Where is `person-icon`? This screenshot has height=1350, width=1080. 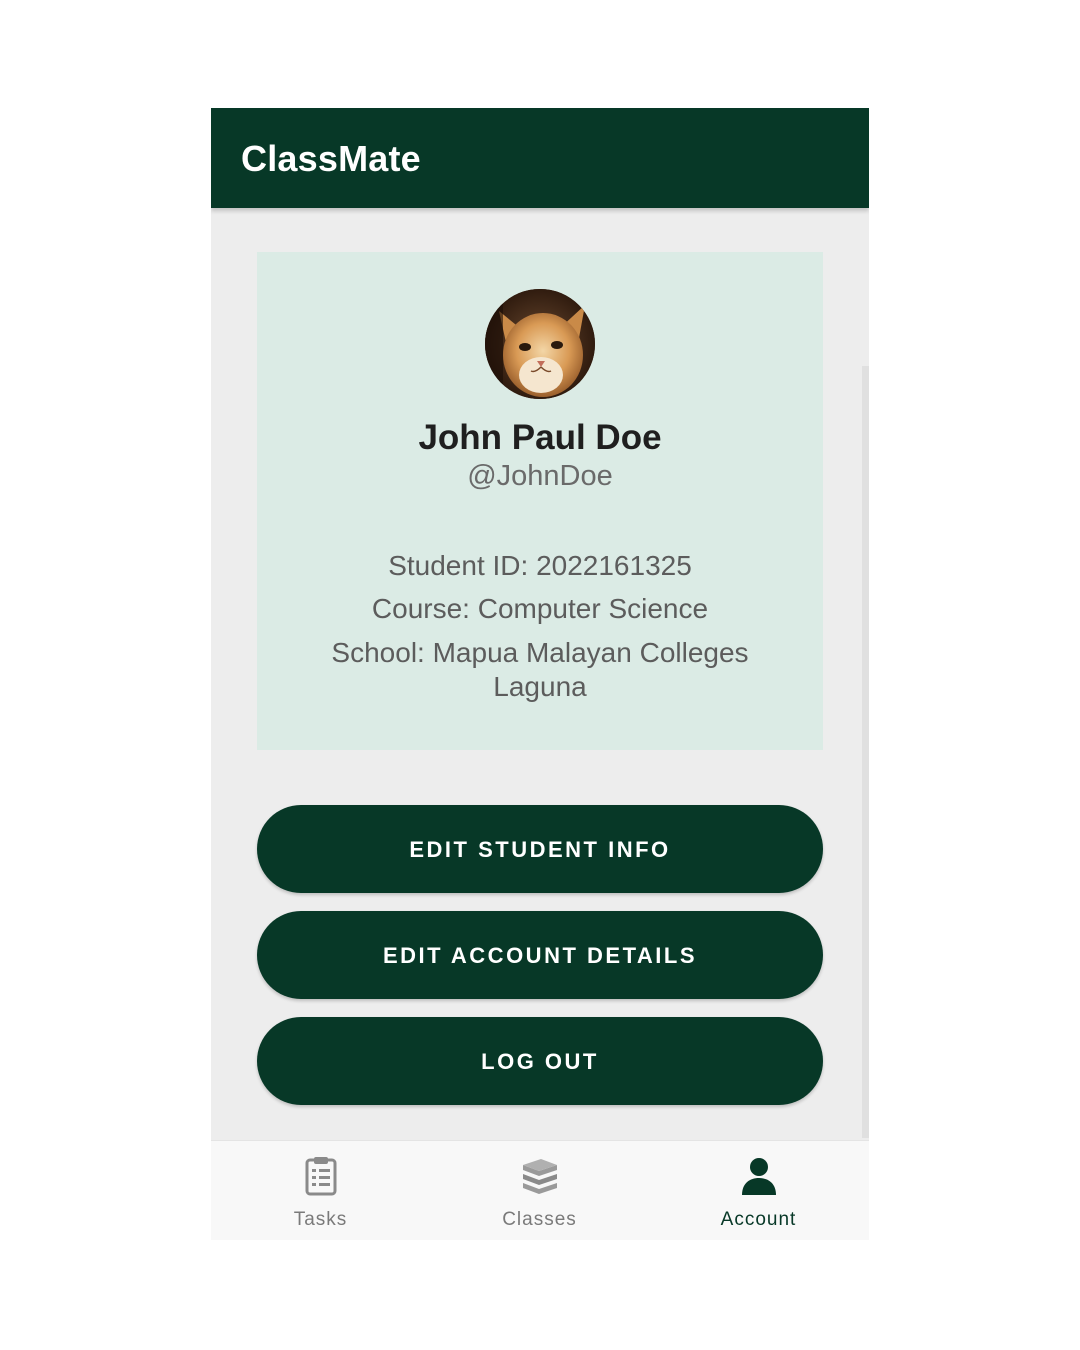 person-icon is located at coordinates (759, 1176).